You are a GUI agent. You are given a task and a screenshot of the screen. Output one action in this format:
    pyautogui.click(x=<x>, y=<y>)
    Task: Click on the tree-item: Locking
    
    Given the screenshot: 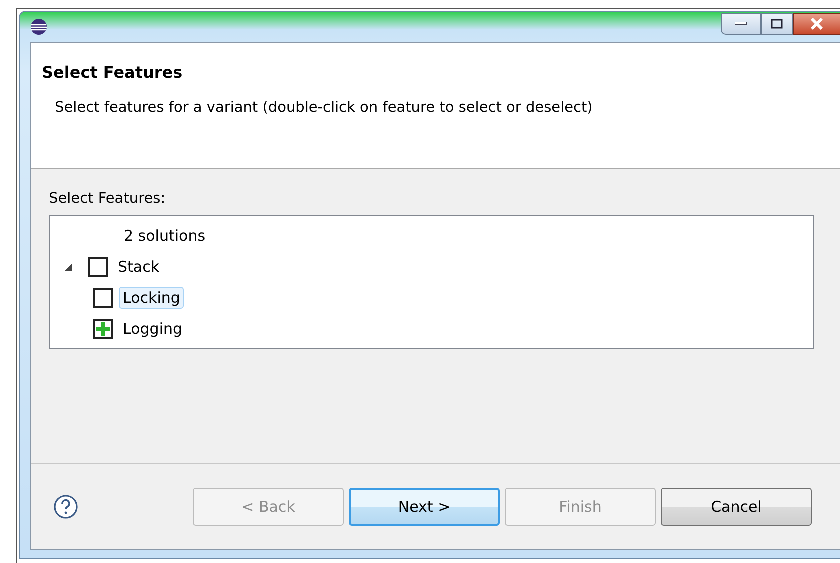 What is the action you would take?
    pyautogui.click(x=151, y=297)
    